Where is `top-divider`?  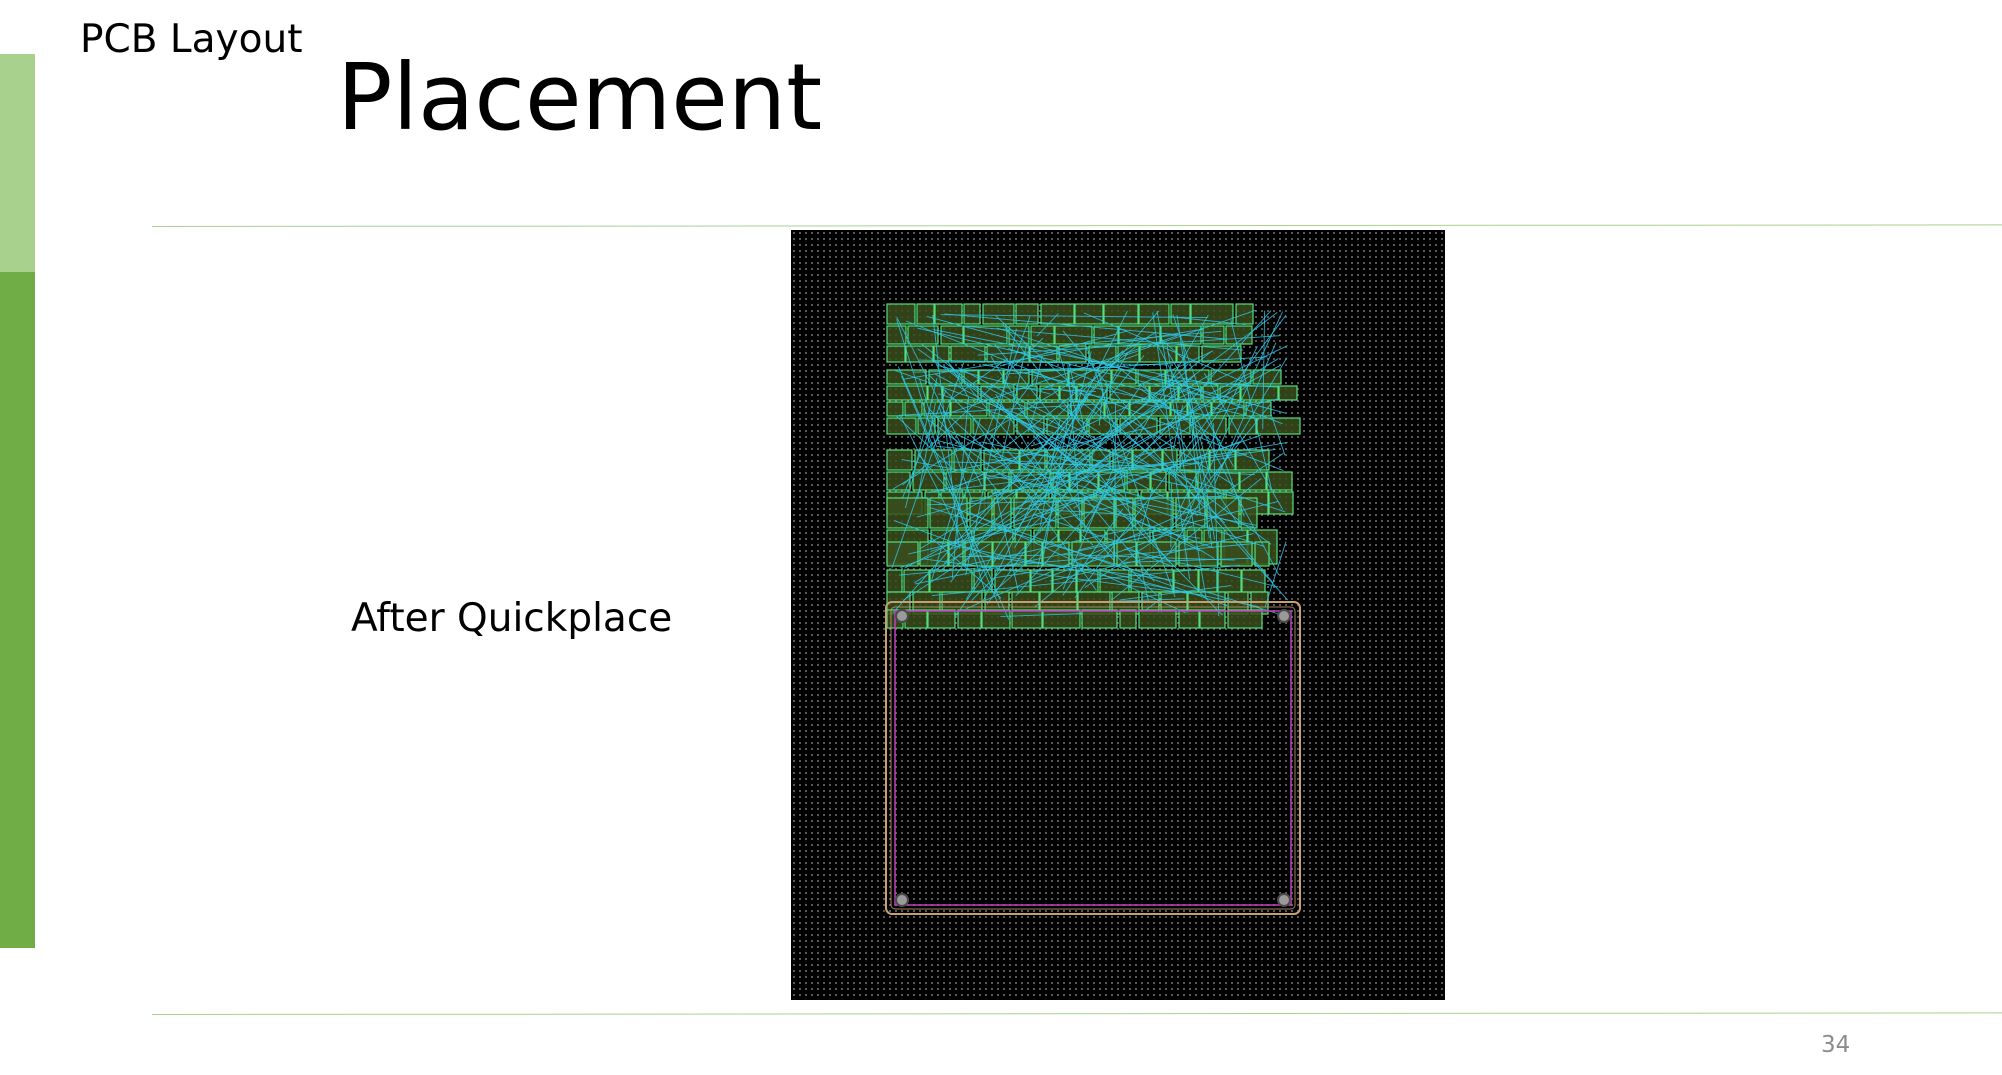
top-divider is located at coordinates (1076, 225).